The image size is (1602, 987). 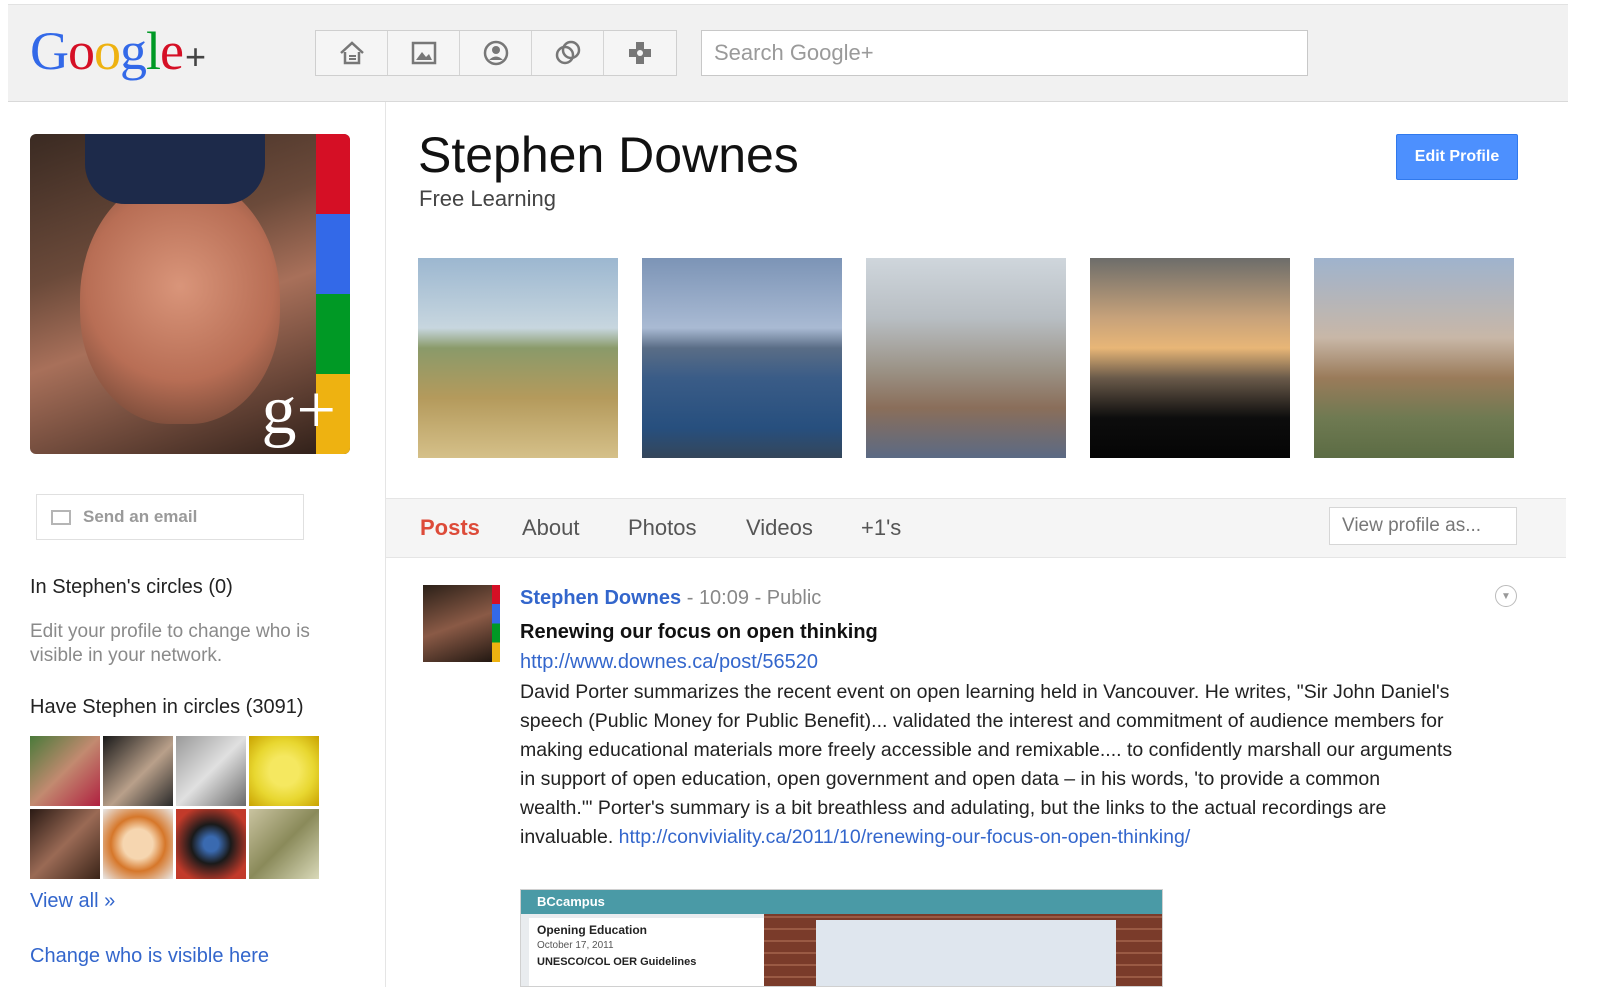 What do you see at coordinates (149, 956) in the screenshot?
I see `change-visible-link: Change who is visible here` at bounding box center [149, 956].